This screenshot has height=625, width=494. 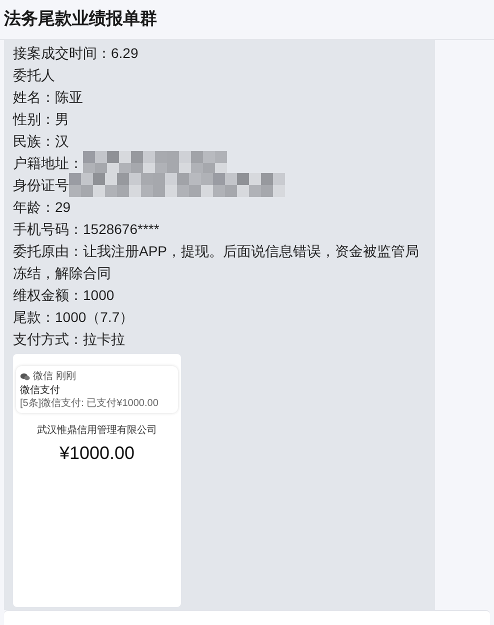 I want to click on payment-screenshot: 微信 刚刚 微信支付 [5条]微信支付: 已支付¥1000.00 武汉惟鼎信用管理有限公司 ¥1000.00, so click(x=97, y=480).